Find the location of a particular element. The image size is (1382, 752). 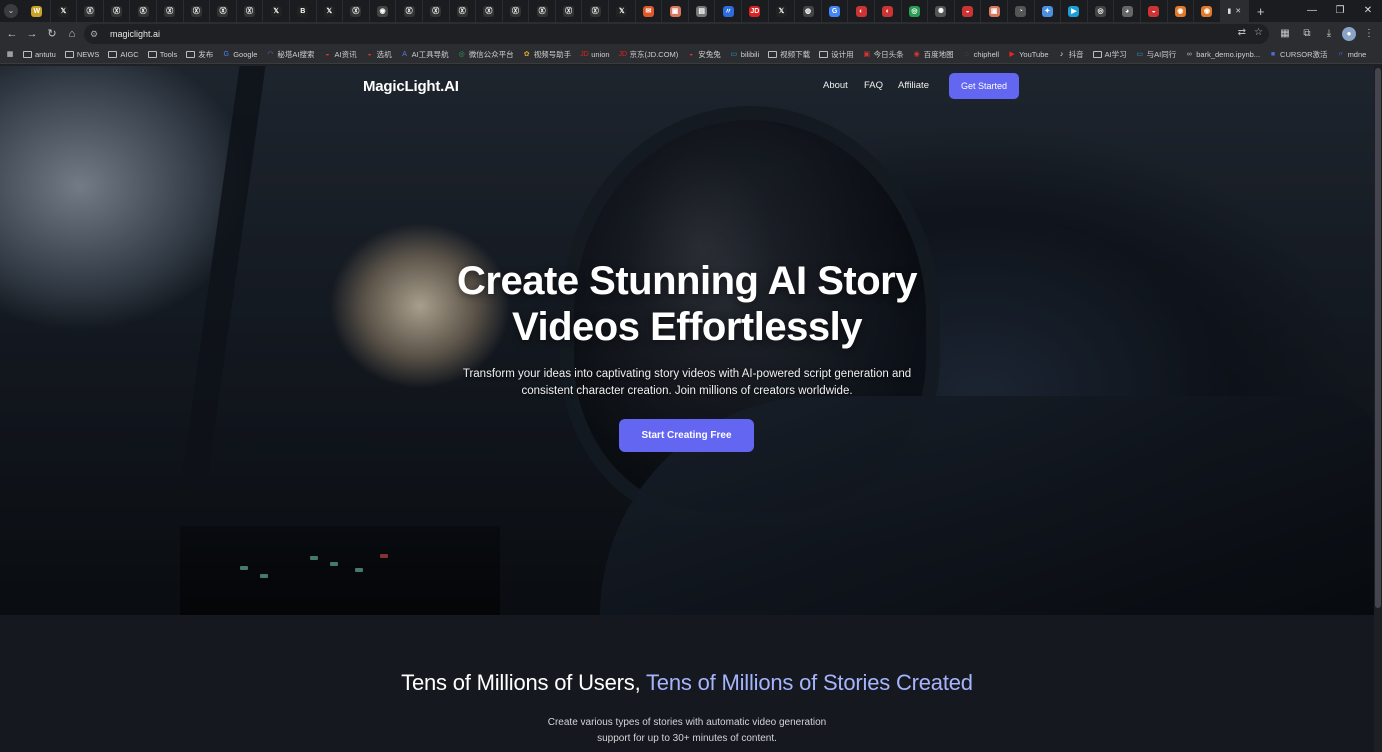

site-logo: MagicLight.AI is located at coordinates (411, 86).